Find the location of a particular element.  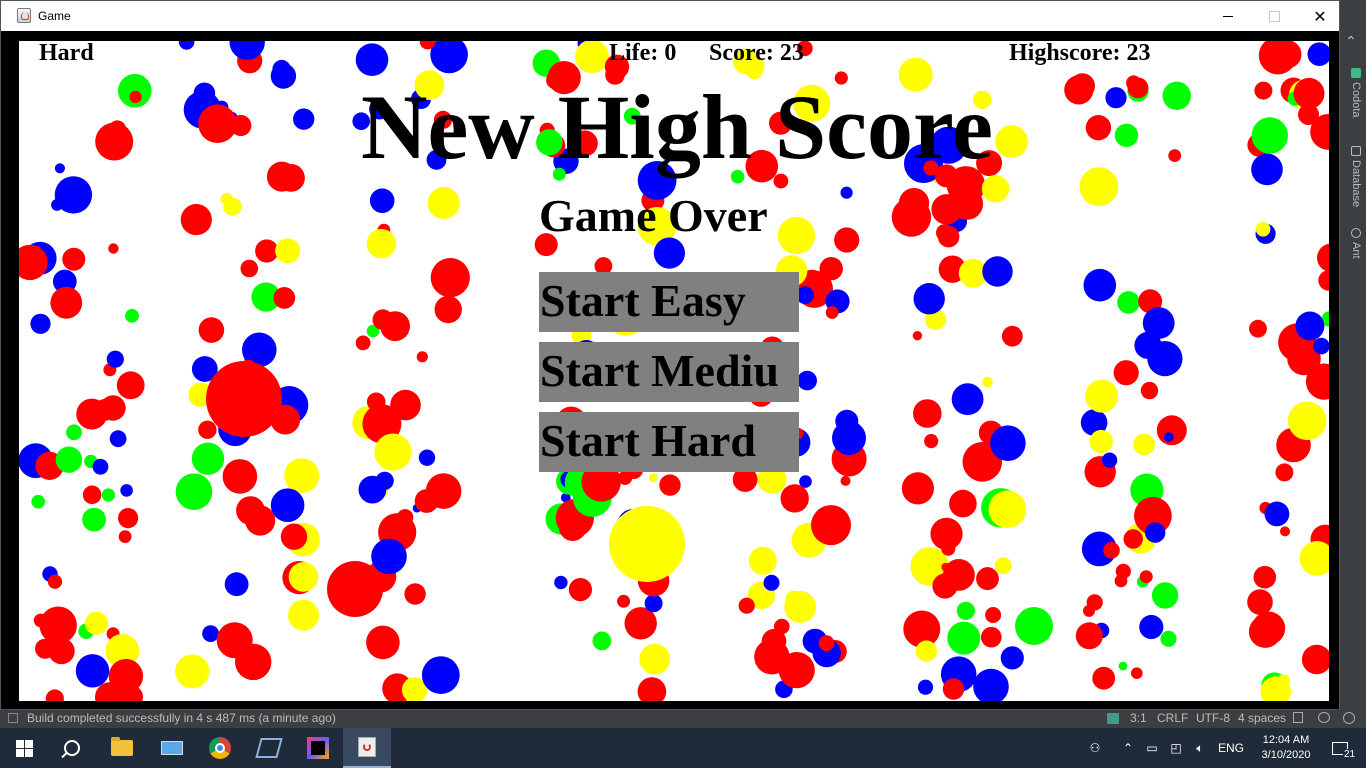

close-icon: ✕ is located at coordinates (1320, 16).